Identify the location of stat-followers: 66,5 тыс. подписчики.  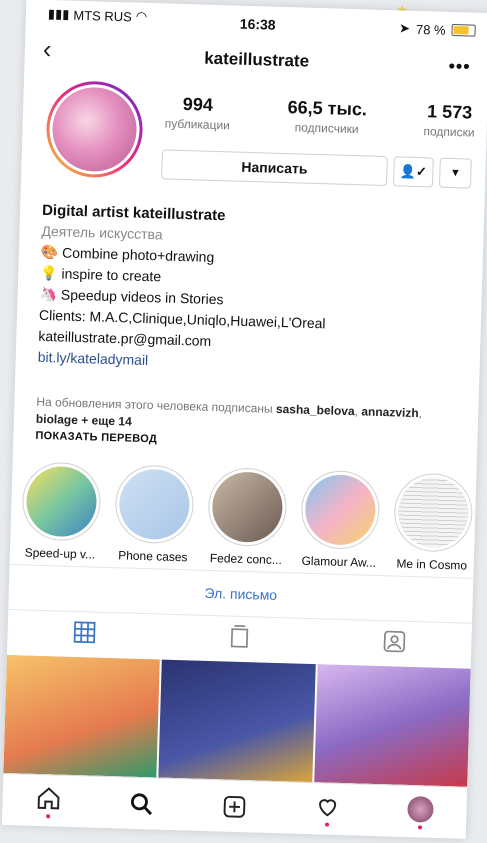
(327, 116).